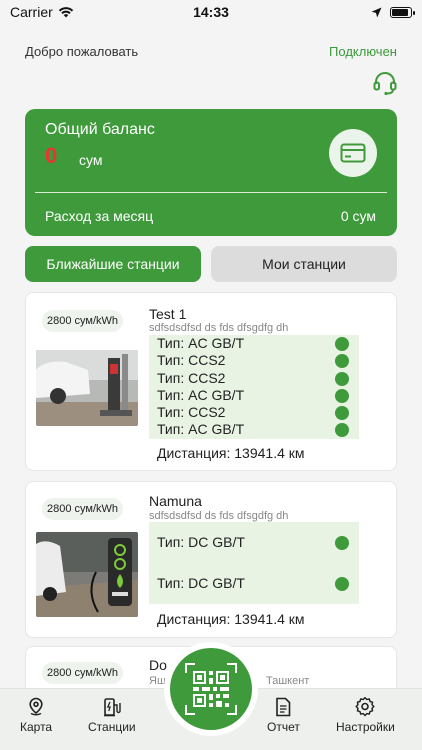 This screenshot has height=750, width=422. I want to click on qr-scan-button, so click(211, 689).